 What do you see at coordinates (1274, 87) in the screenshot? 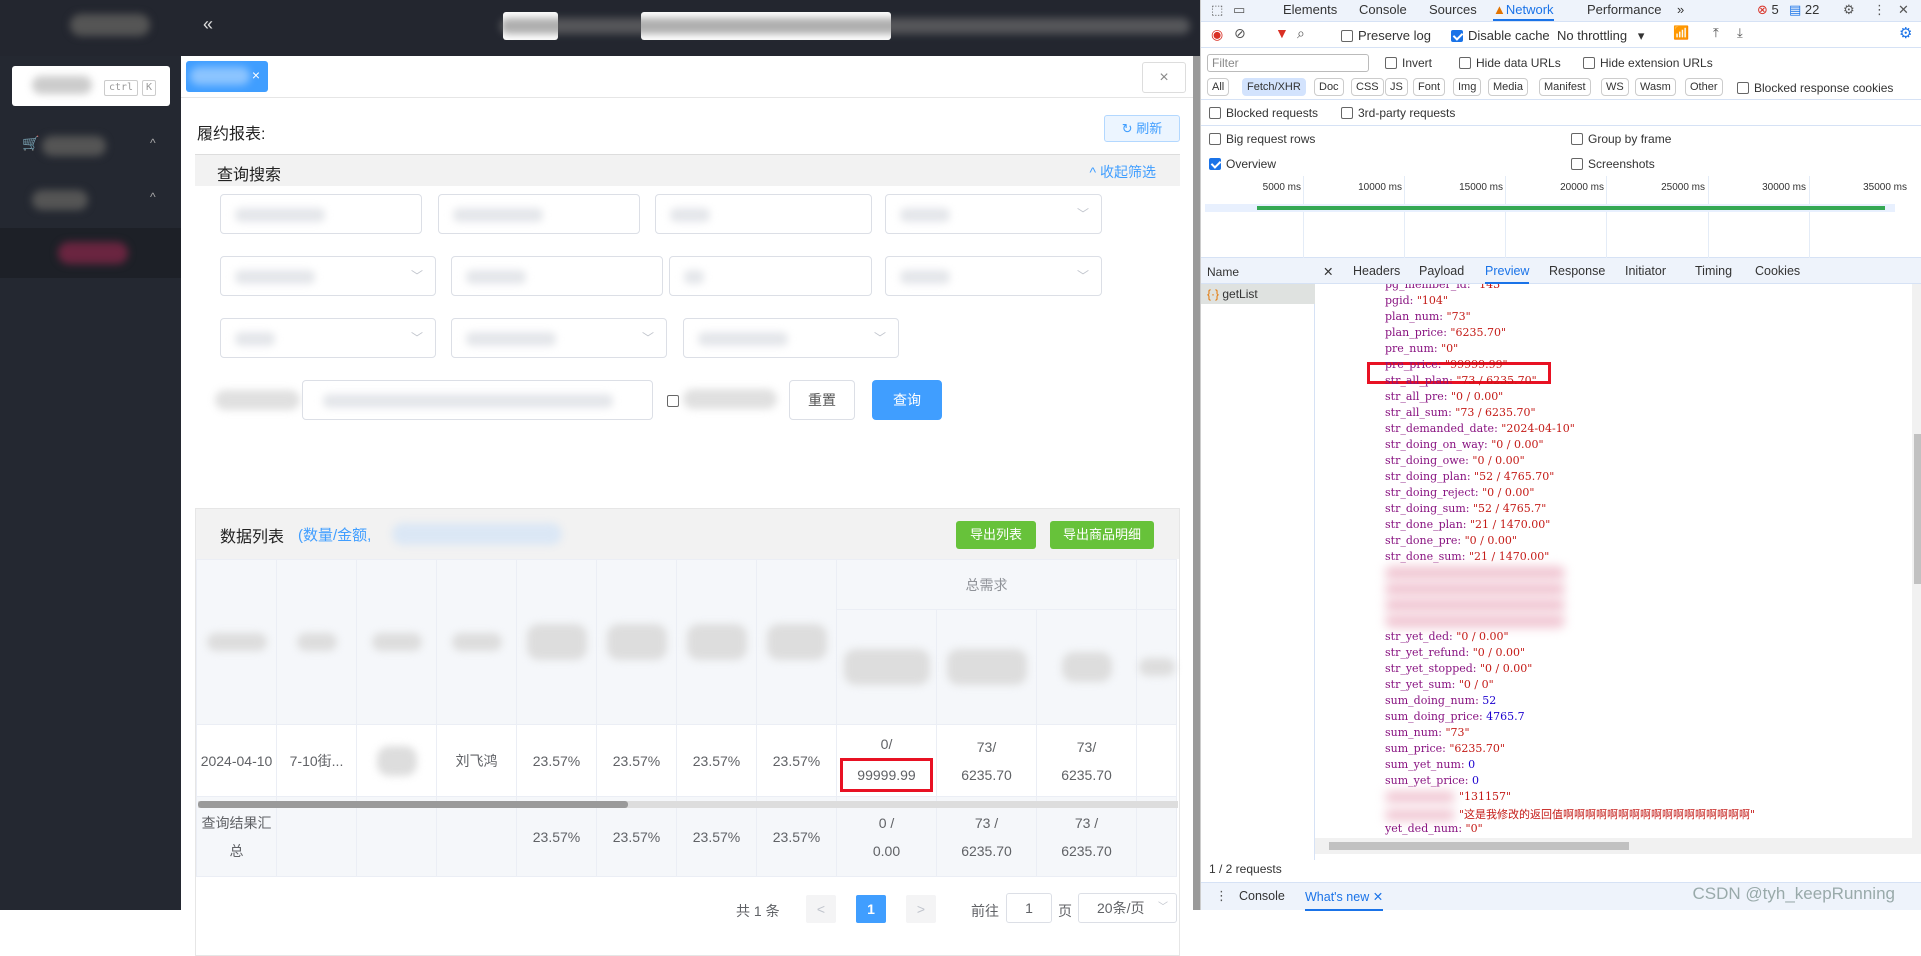
I see `chip-fetch-xhr: Fetch/XHR` at bounding box center [1274, 87].